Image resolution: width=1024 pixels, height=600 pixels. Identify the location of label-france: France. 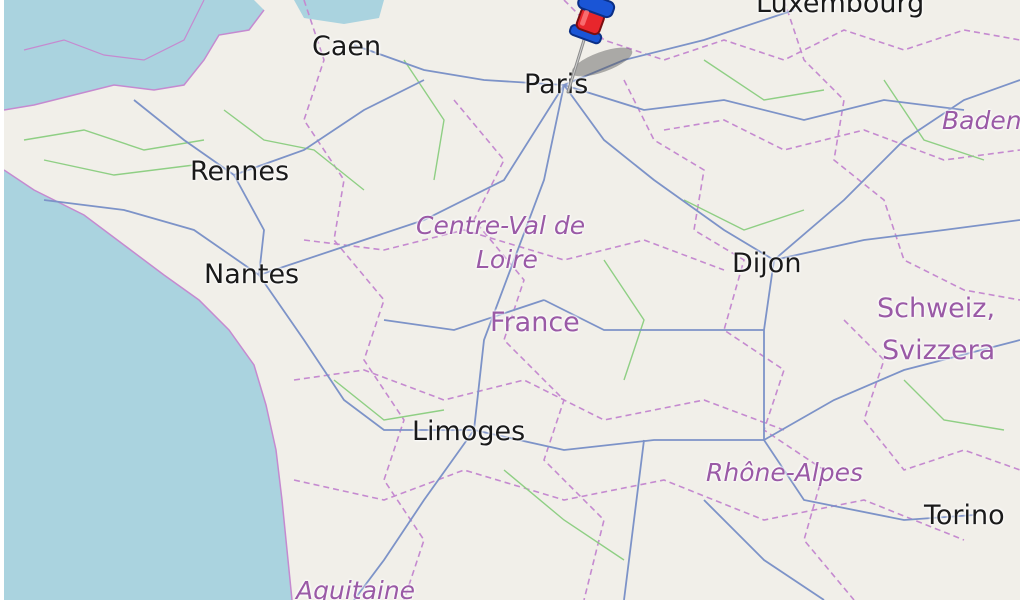
(535, 322).